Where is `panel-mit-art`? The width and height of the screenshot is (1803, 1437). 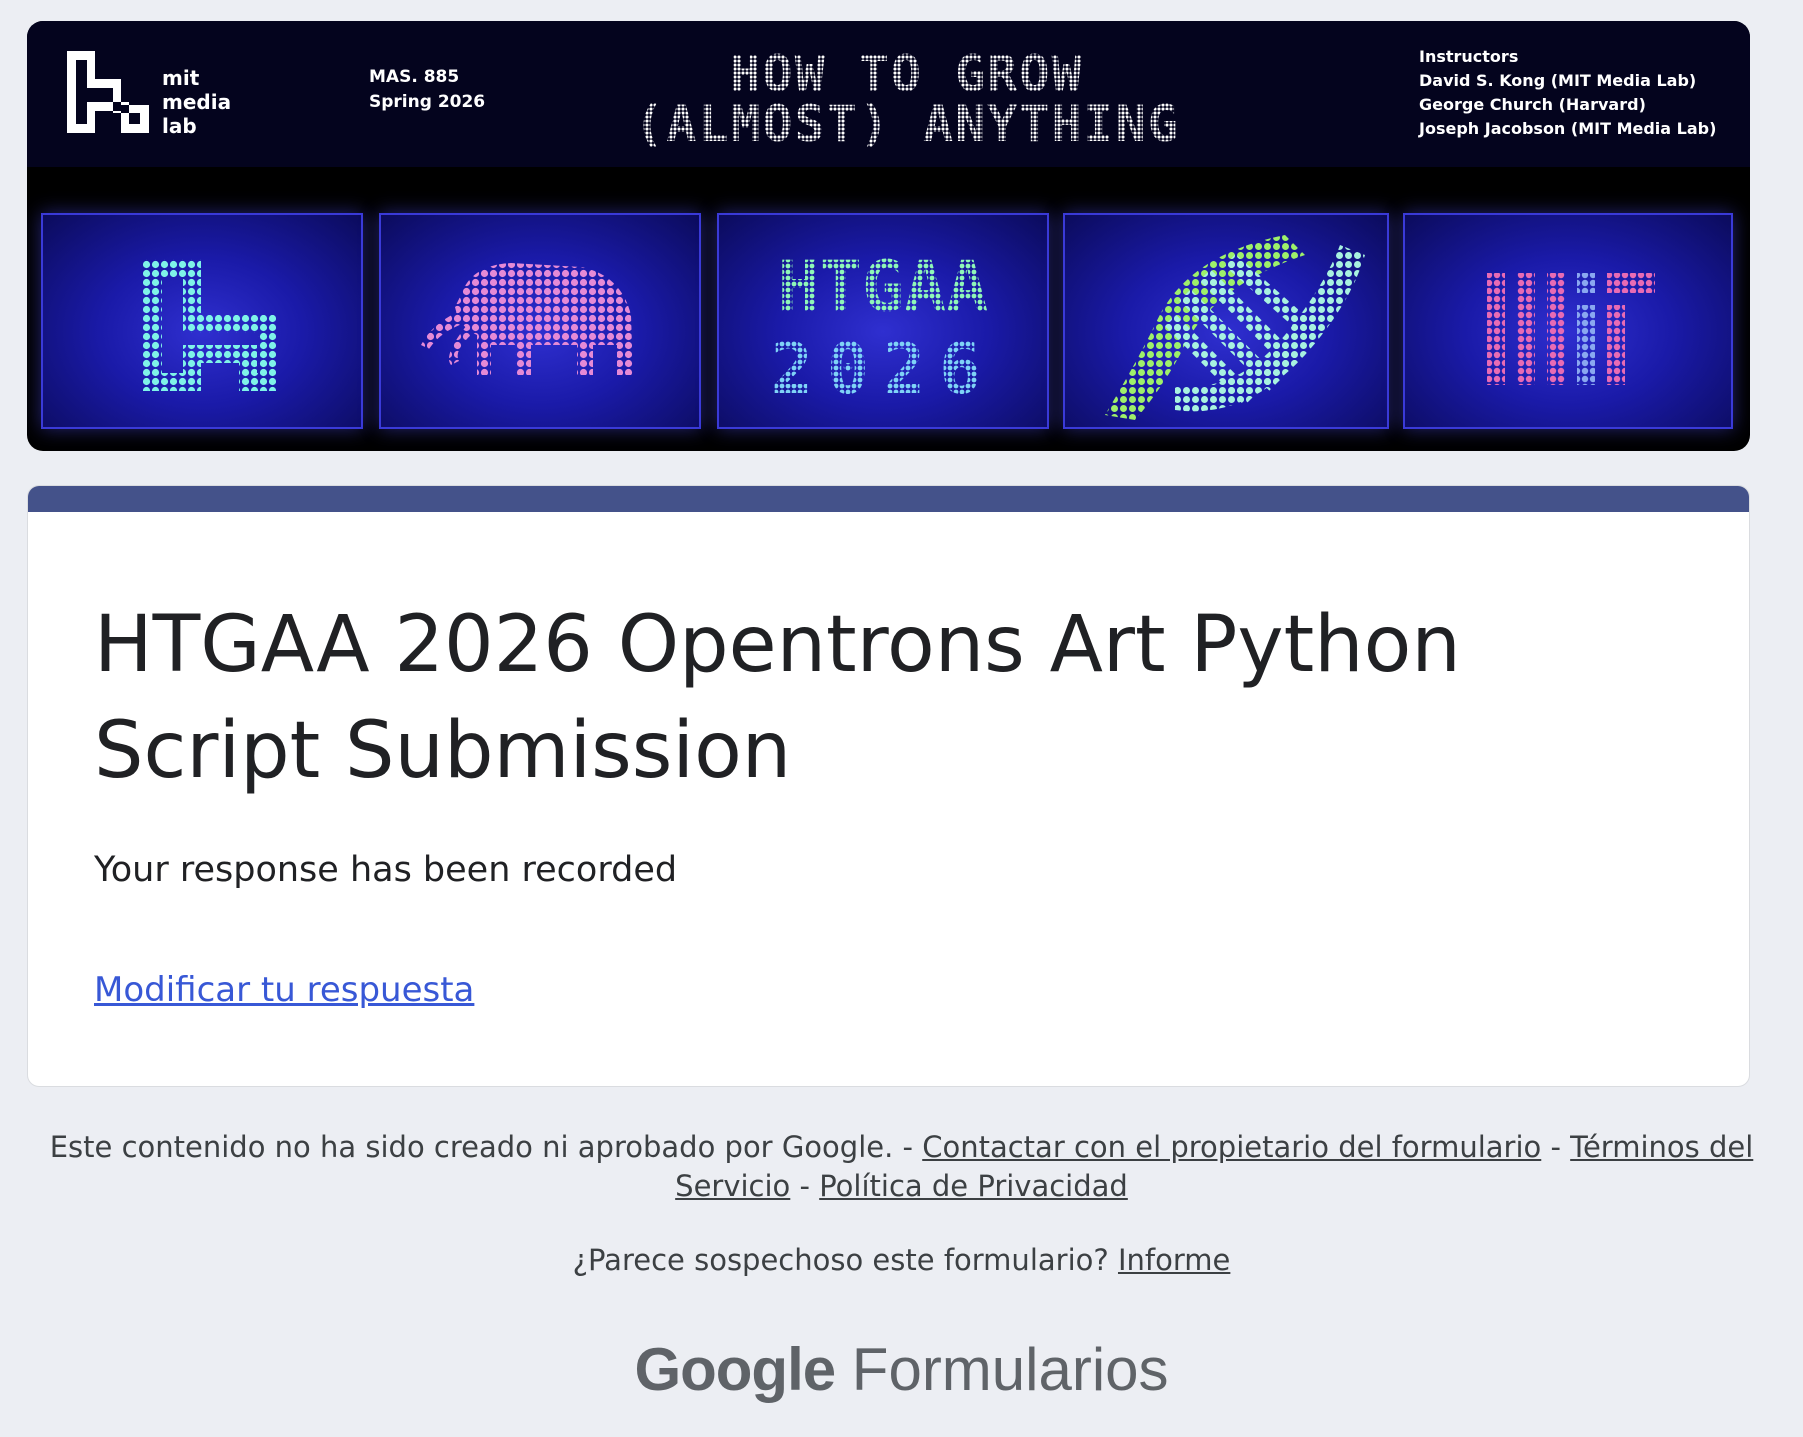
panel-mit-art is located at coordinates (1568, 321).